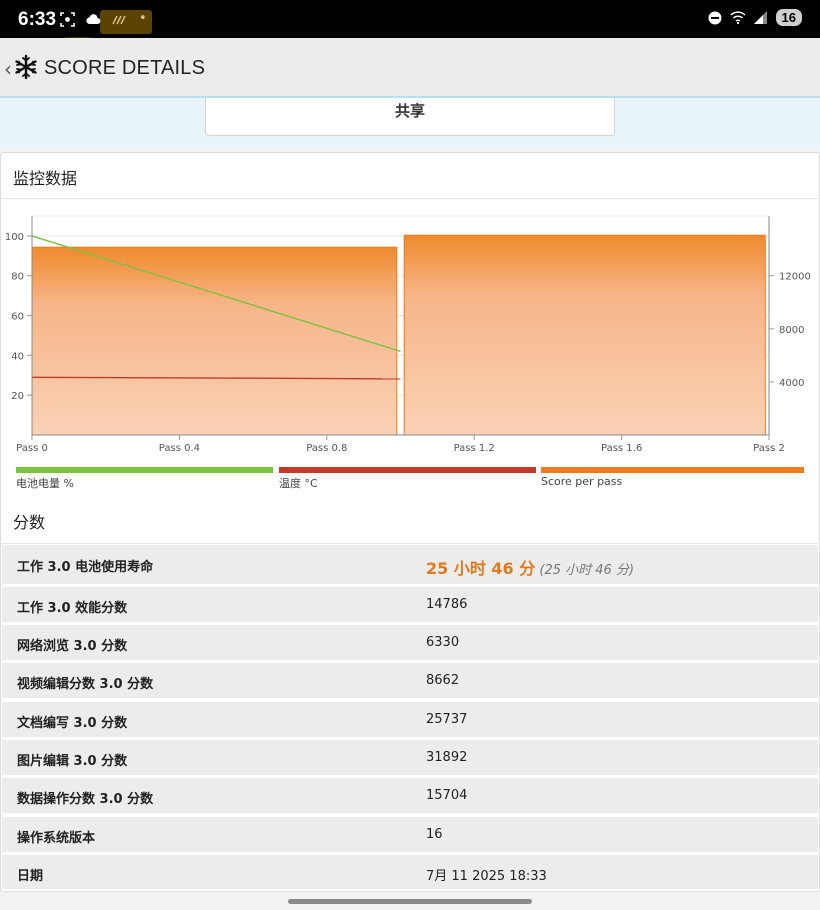 This screenshot has width=820, height=910. What do you see at coordinates (474, 448) in the screenshot?
I see `x-tick-label: Pass 1.2` at bounding box center [474, 448].